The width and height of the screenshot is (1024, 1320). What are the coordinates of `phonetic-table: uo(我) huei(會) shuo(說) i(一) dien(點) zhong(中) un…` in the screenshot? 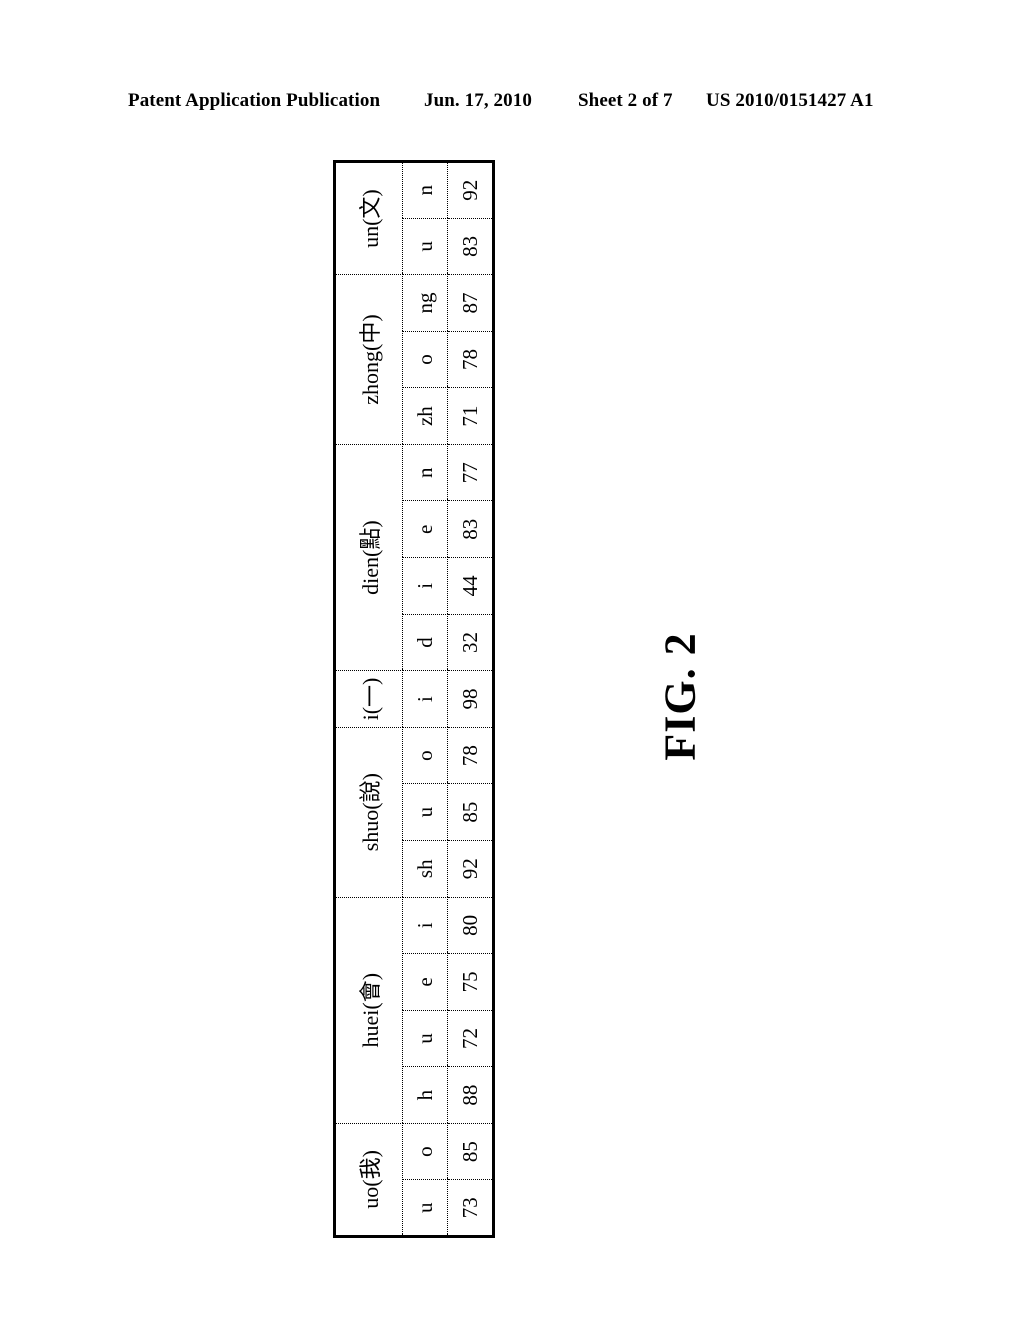 It's located at (414, 699).